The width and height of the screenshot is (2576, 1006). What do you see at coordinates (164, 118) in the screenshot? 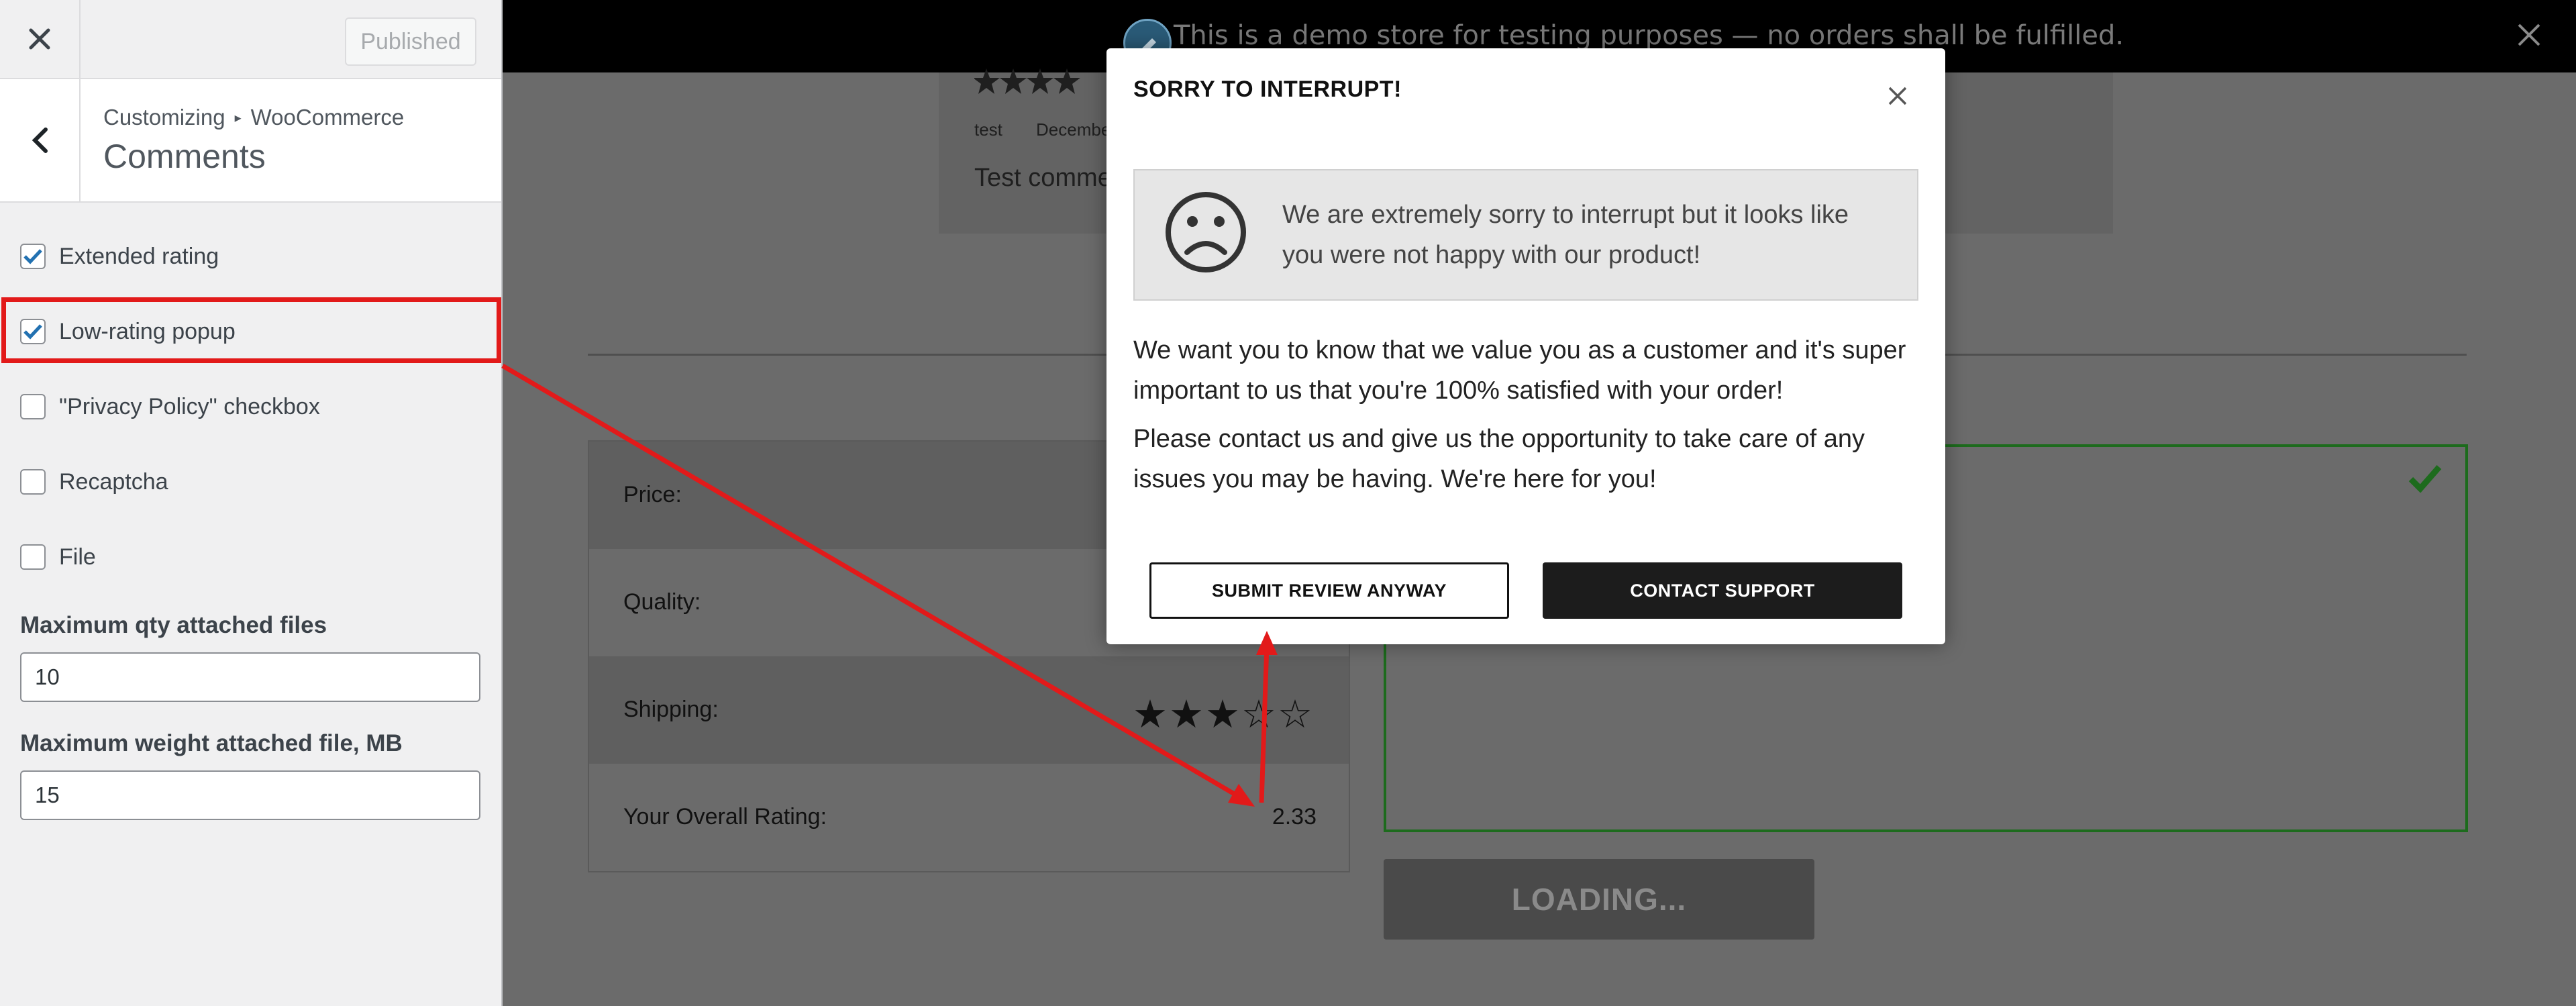
I see `breadcrumb-root: Customizing` at bounding box center [164, 118].